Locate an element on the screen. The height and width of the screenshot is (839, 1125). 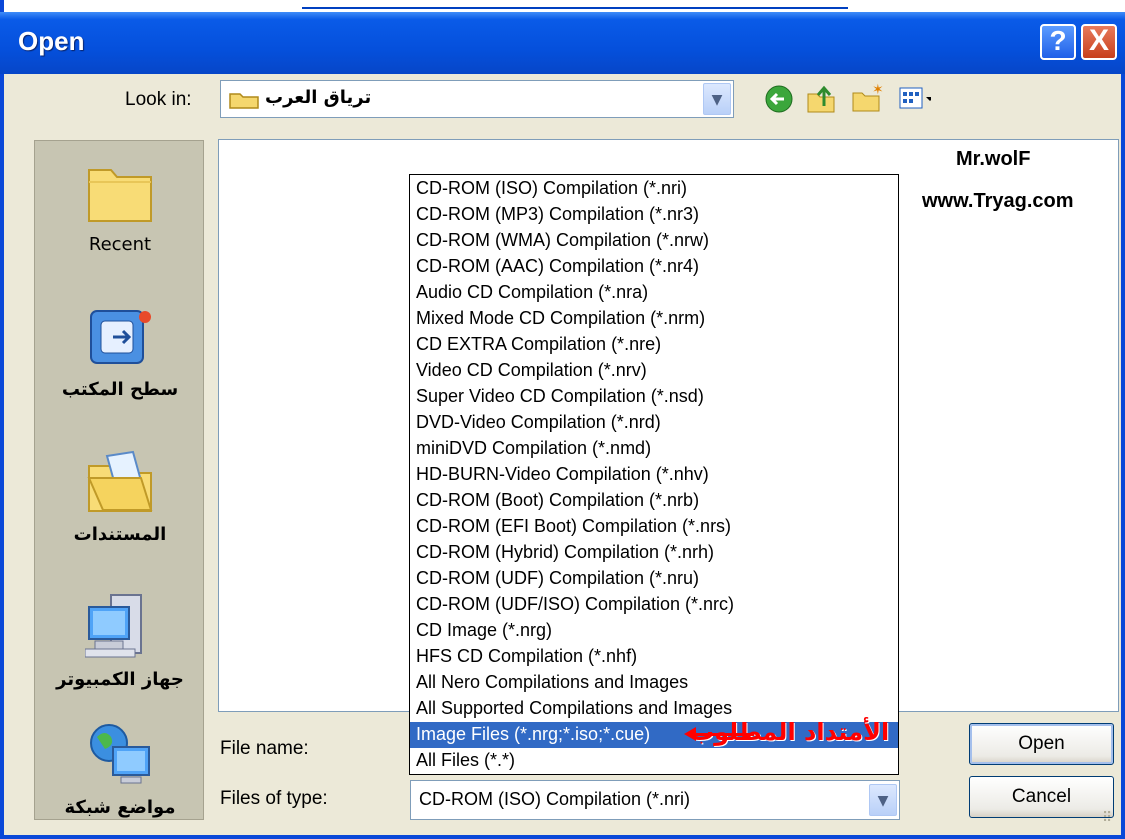
place-label: جهاز الكمبيوتر is located at coordinates (120, 679).